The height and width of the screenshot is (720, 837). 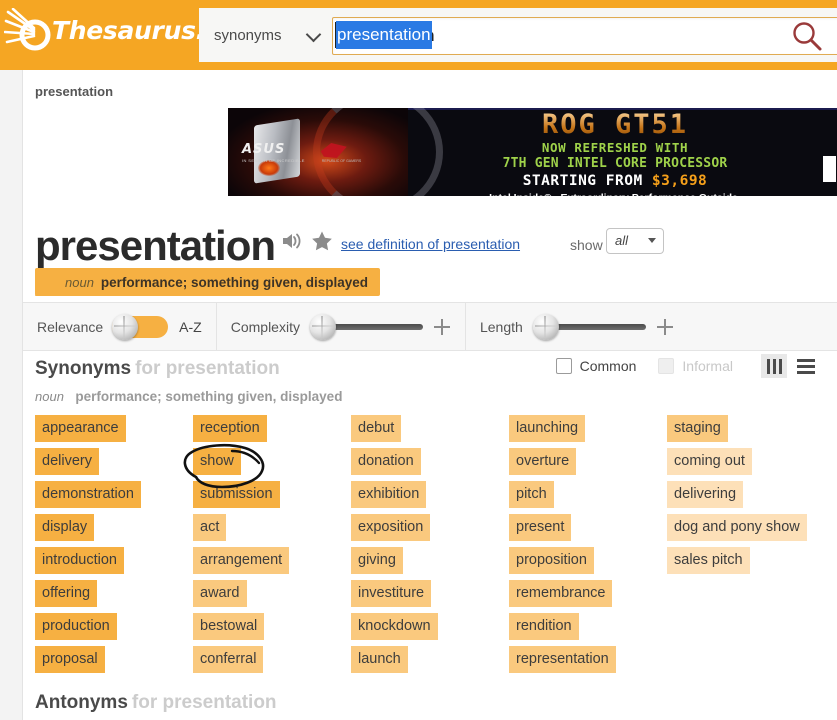 I want to click on star-icon, so click(x=322, y=243).